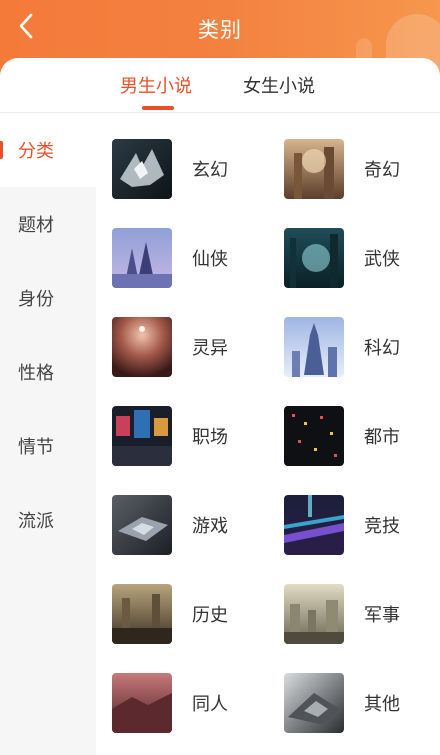 The image size is (440, 755). What do you see at coordinates (210, 526) in the screenshot?
I see `category-label: 游戏` at bounding box center [210, 526].